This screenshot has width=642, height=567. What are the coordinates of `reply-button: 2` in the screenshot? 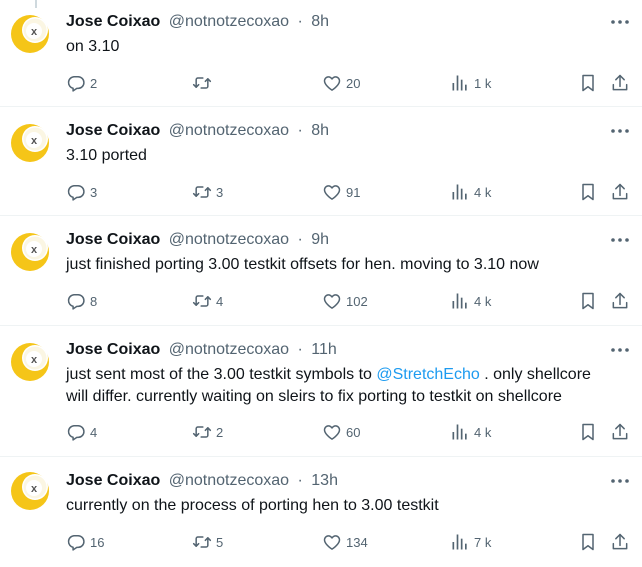 It's located at (81, 83).